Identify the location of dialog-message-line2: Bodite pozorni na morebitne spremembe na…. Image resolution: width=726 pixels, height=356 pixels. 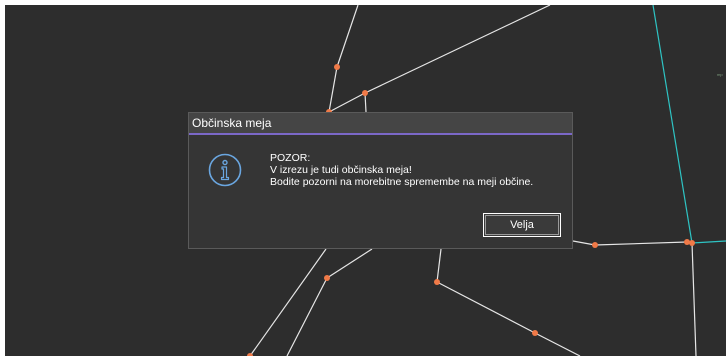
(402, 182).